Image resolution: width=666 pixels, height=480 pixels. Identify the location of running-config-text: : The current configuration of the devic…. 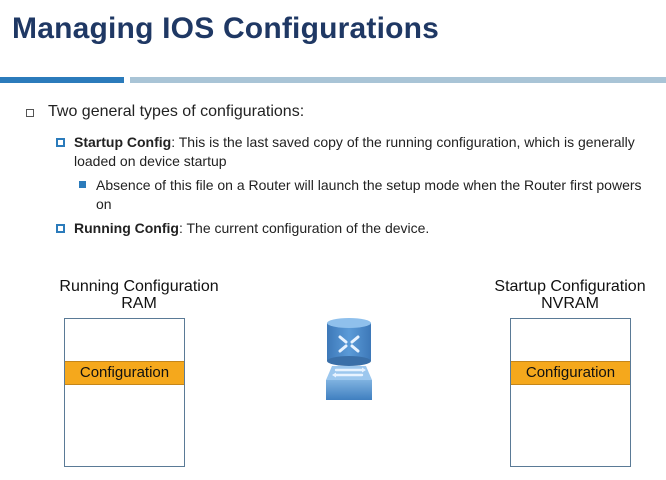
(304, 228).